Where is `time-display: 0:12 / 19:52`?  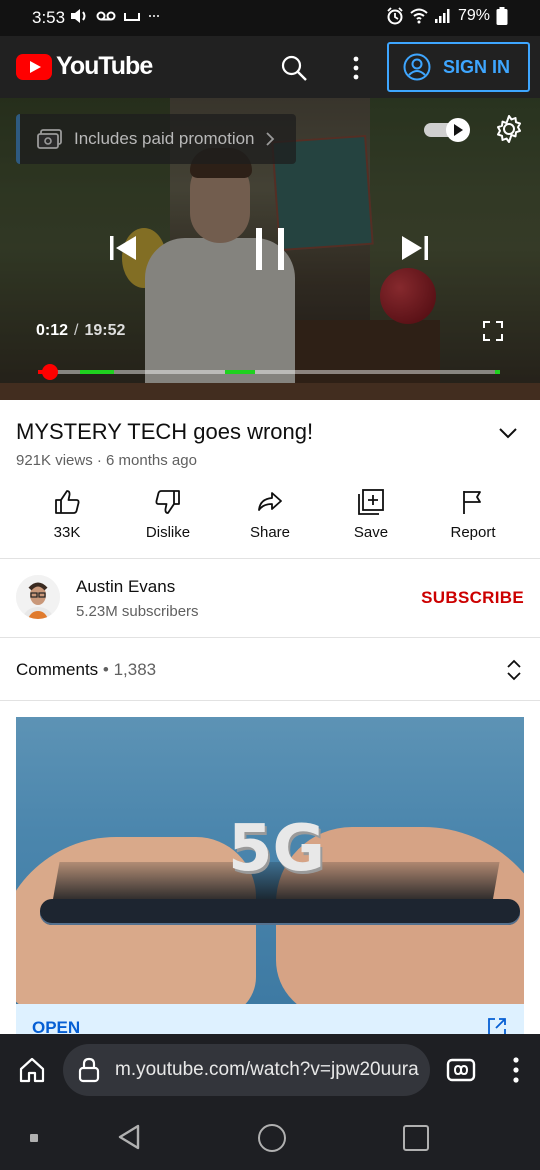
time-display: 0:12 / 19:52 is located at coordinates (80, 331).